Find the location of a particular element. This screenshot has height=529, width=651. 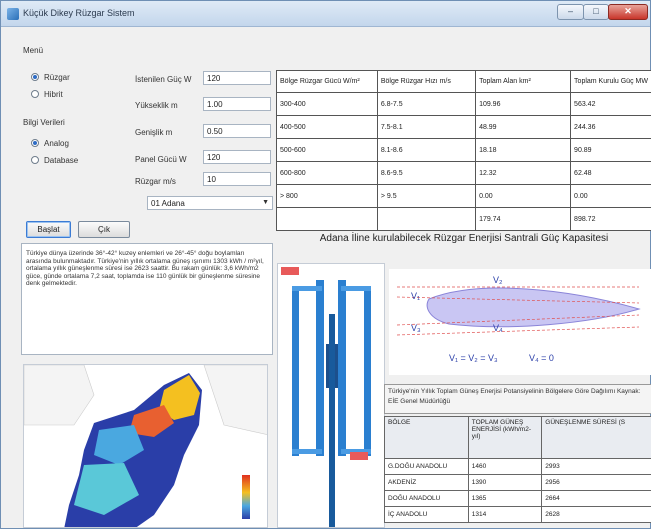

table-row: G.DOĞU ANADOLU 1460 2993 is located at coordinates (517, 466).